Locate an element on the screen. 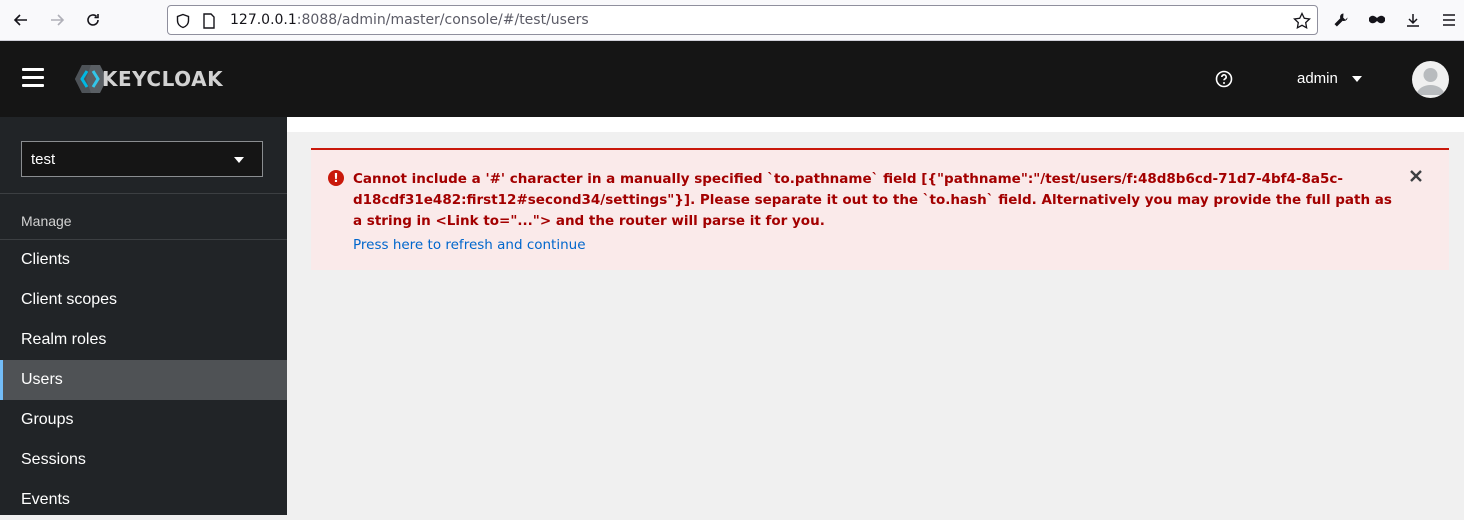  realm-name: test is located at coordinates (43, 159).